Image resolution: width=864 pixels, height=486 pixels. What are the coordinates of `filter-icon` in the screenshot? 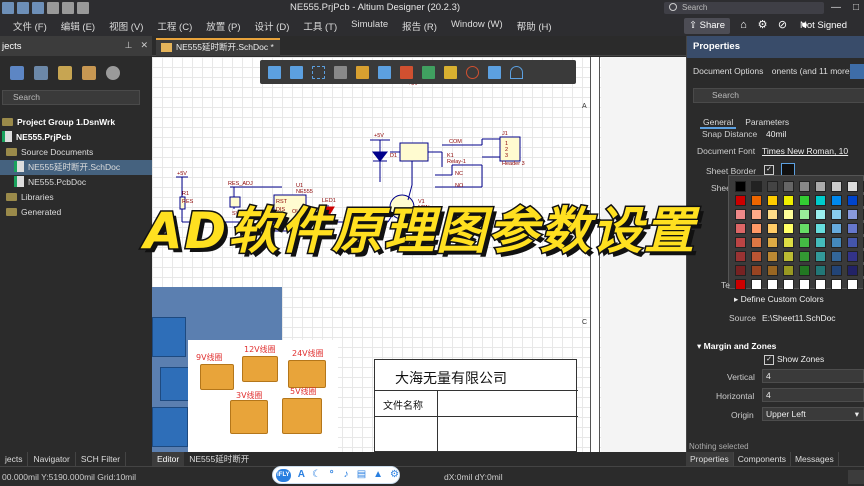 It's located at (274, 72).